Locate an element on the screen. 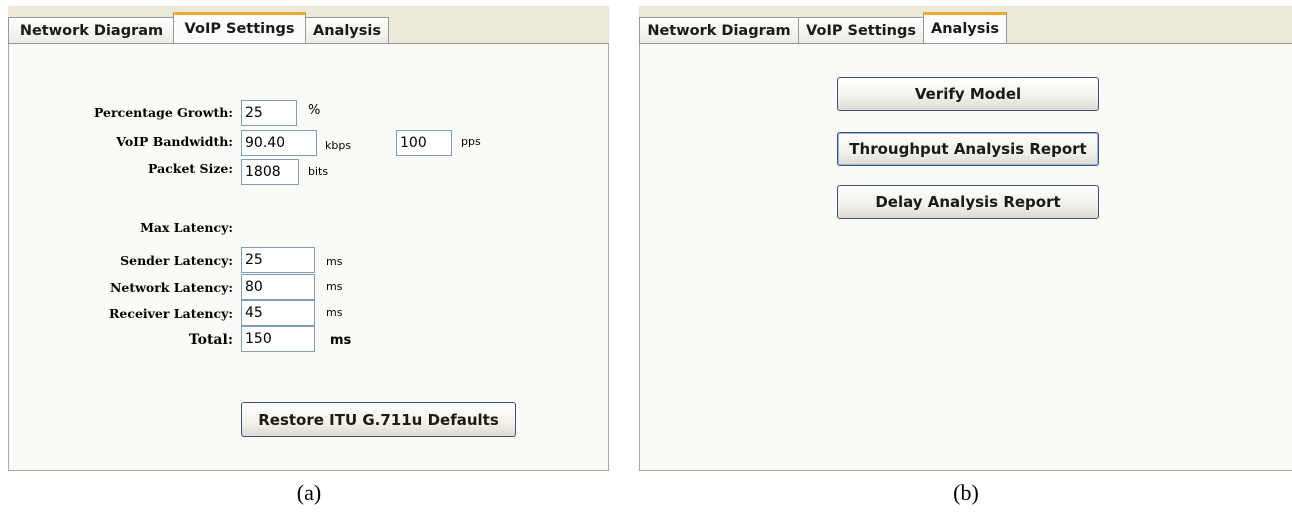  receiver-latency-label: Receiver Latency: is located at coordinates (171, 313).